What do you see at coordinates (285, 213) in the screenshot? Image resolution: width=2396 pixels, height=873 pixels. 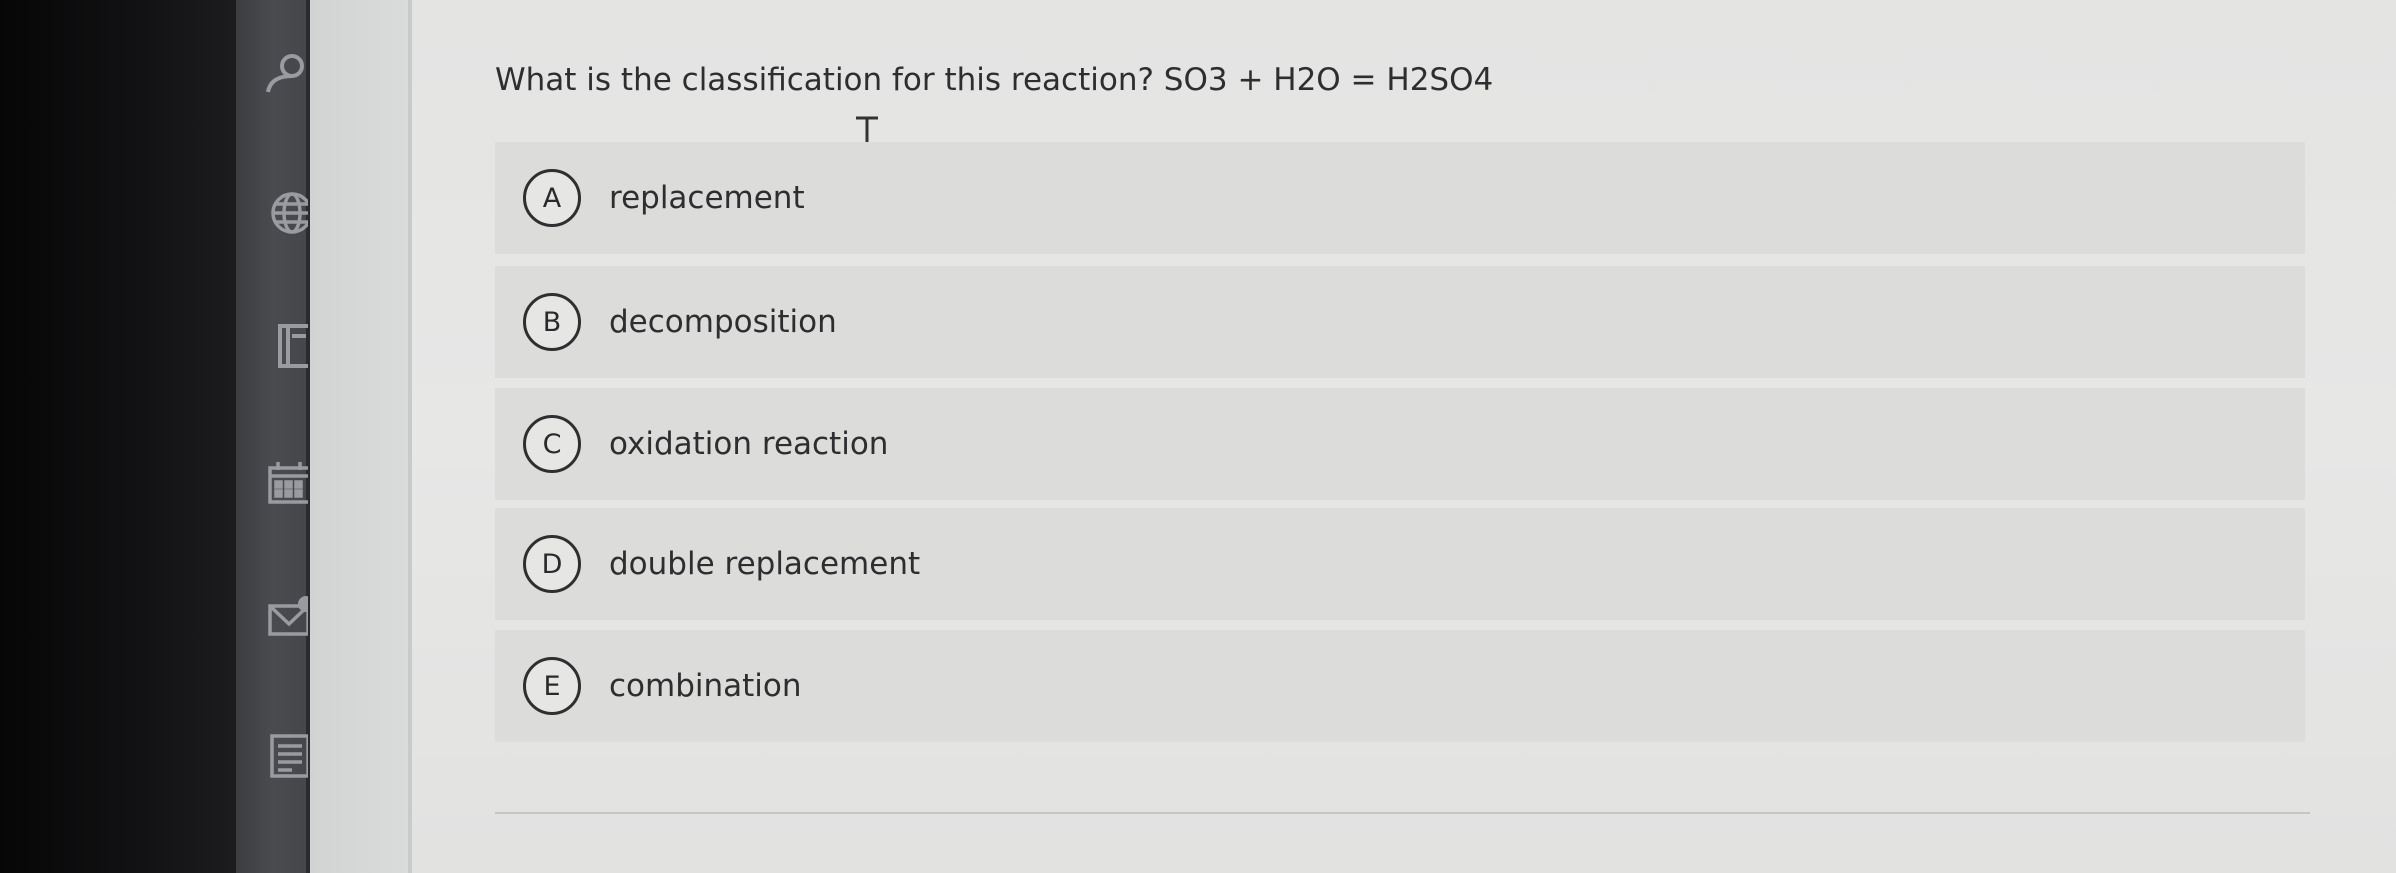 I see `globe-icon` at bounding box center [285, 213].